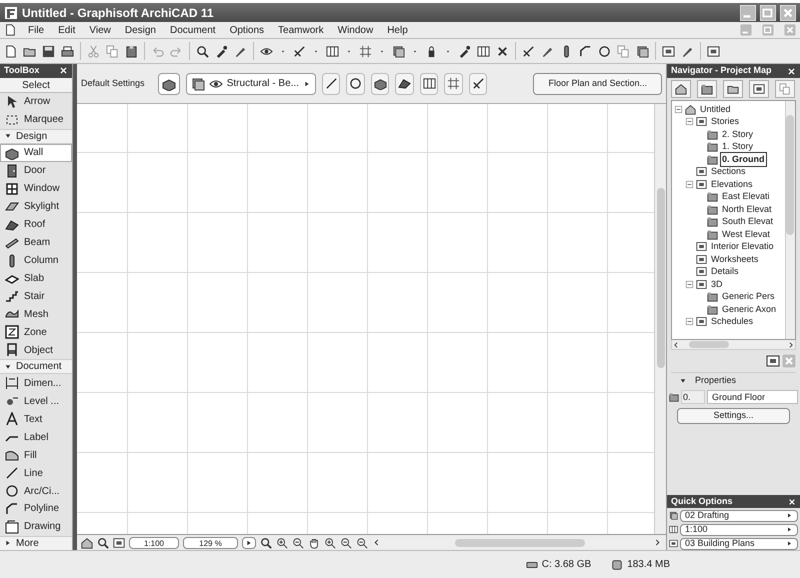  I want to click on paste-icon, so click(131, 51).